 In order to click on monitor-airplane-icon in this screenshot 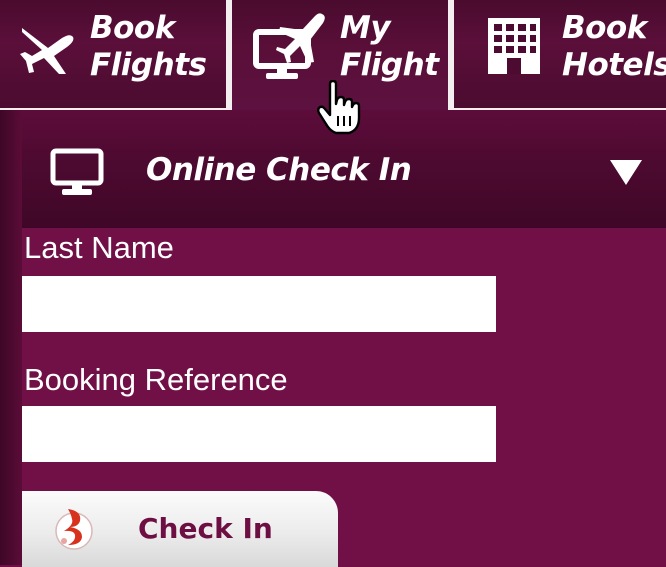, I will do `click(290, 48)`.